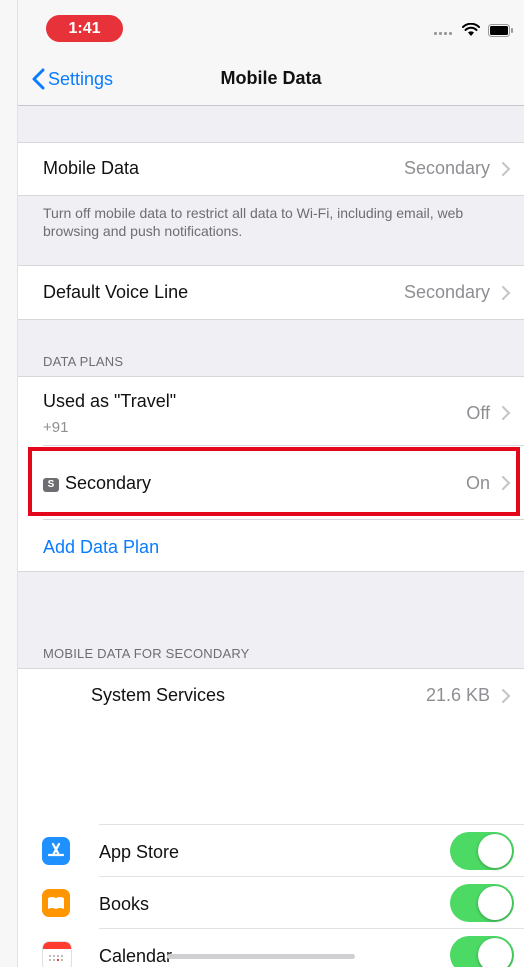 This screenshot has height=967, width=524. I want to click on plan-secondary-value: On, so click(477, 483).